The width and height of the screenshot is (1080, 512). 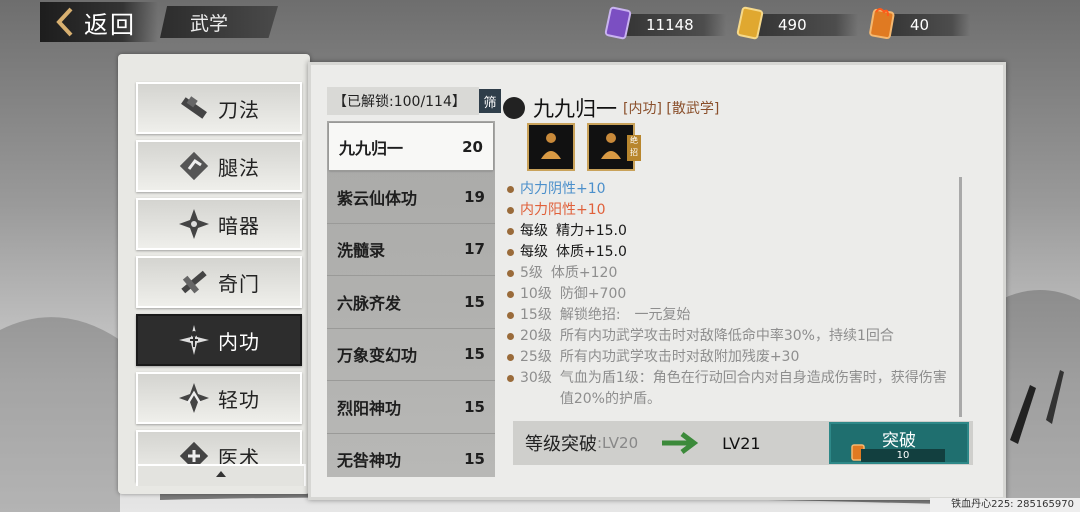 I want to click on category-label: 腿法, so click(x=239, y=167).